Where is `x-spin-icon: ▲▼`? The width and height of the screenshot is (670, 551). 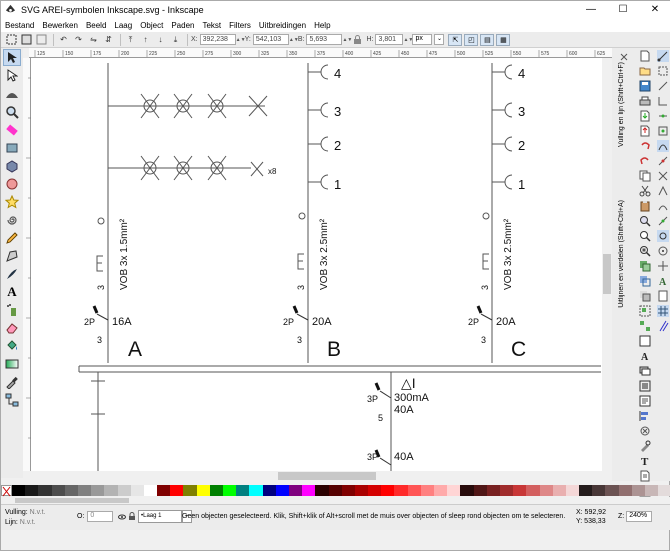 x-spin-icon: ▲▼ is located at coordinates (241, 39).